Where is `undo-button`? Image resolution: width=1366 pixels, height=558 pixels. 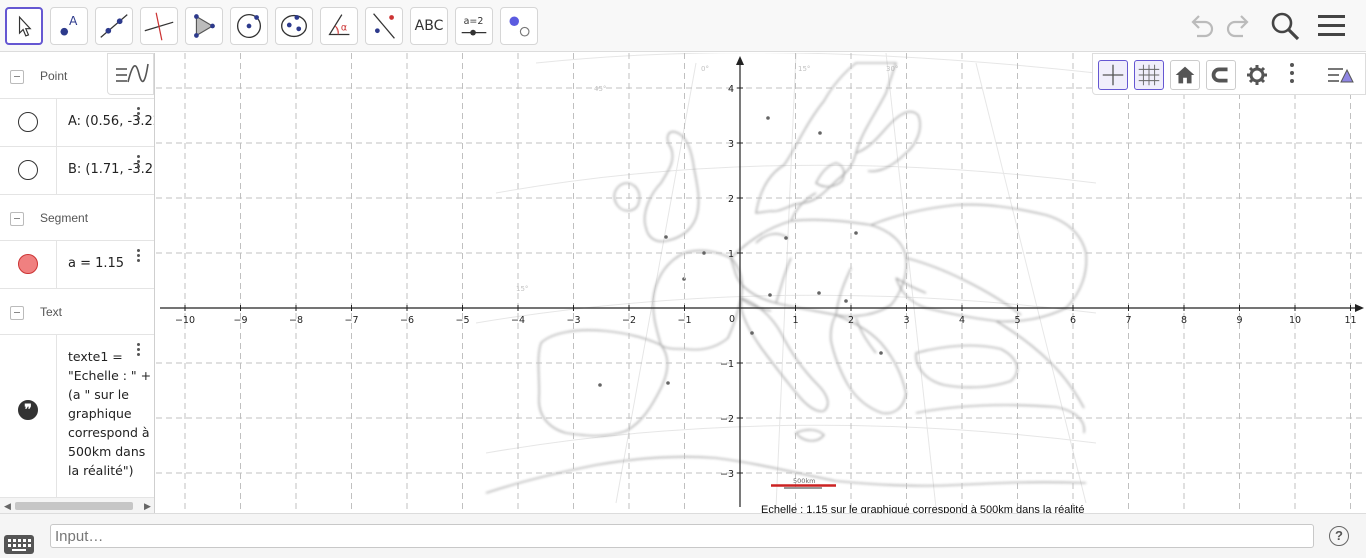
undo-button is located at coordinates (1202, 26).